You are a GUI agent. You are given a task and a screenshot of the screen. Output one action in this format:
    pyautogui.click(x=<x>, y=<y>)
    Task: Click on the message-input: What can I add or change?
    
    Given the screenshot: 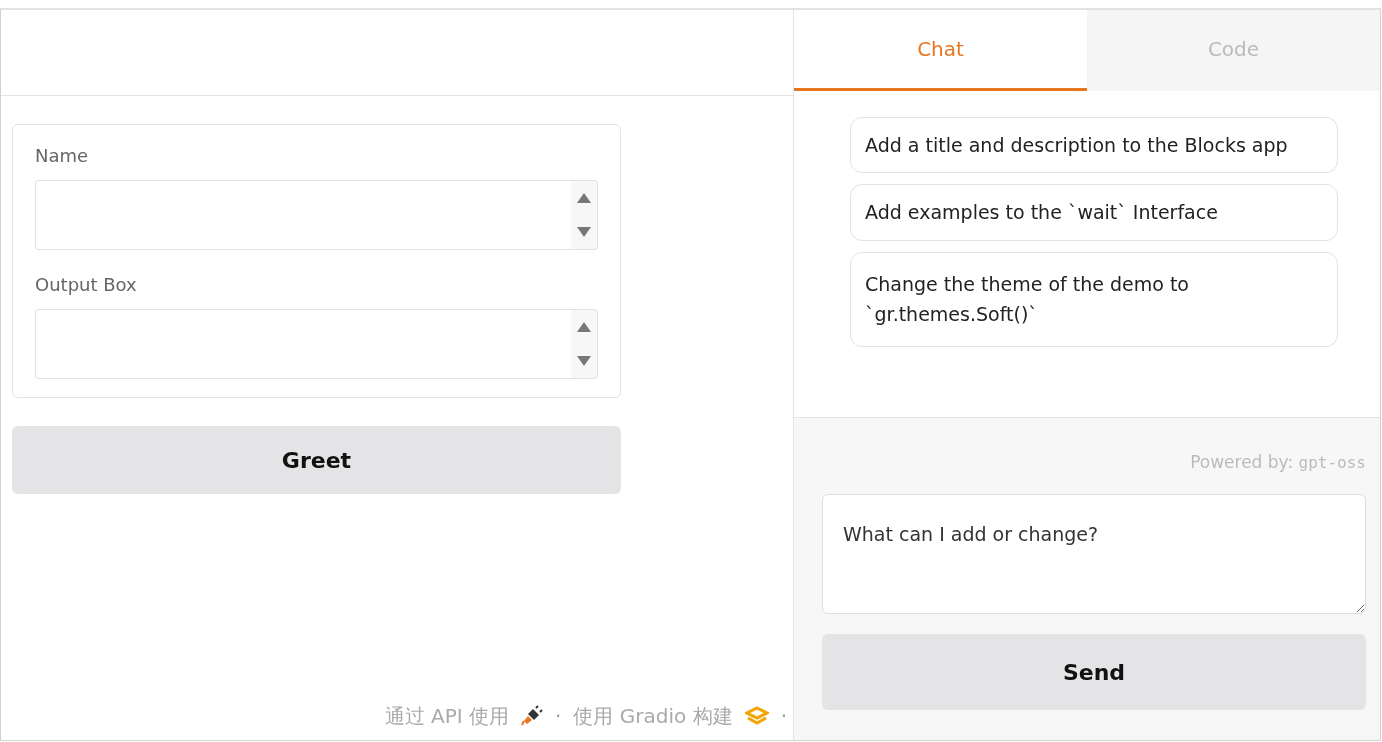 What is the action you would take?
    pyautogui.click(x=1094, y=554)
    